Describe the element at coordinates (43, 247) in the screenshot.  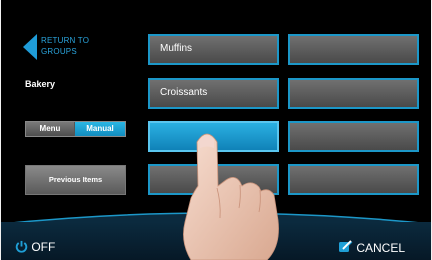
I see `off-label: OFF` at that location.